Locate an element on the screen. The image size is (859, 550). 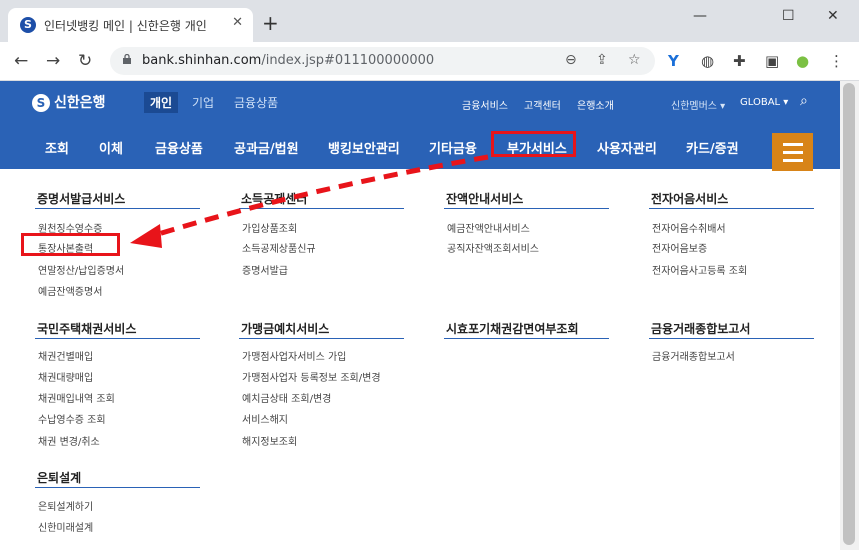
arrow-head is located at coordinates (146, 236).